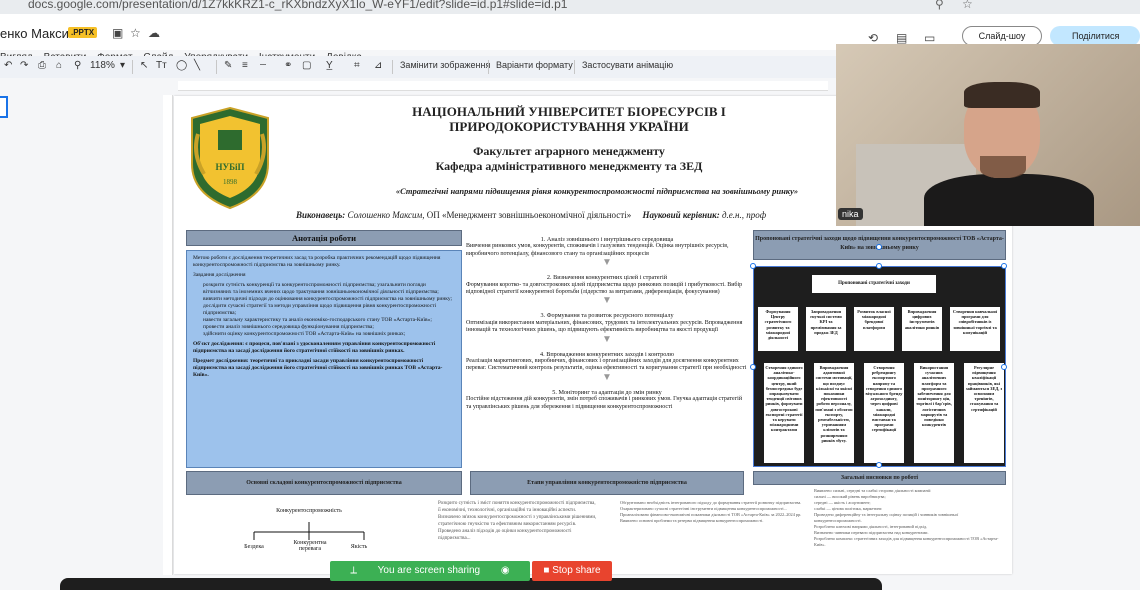 The height and width of the screenshot is (590, 1140). What do you see at coordinates (681, 215) in the screenshot?
I see `supervisor-label: Науковий керівник:` at bounding box center [681, 215].